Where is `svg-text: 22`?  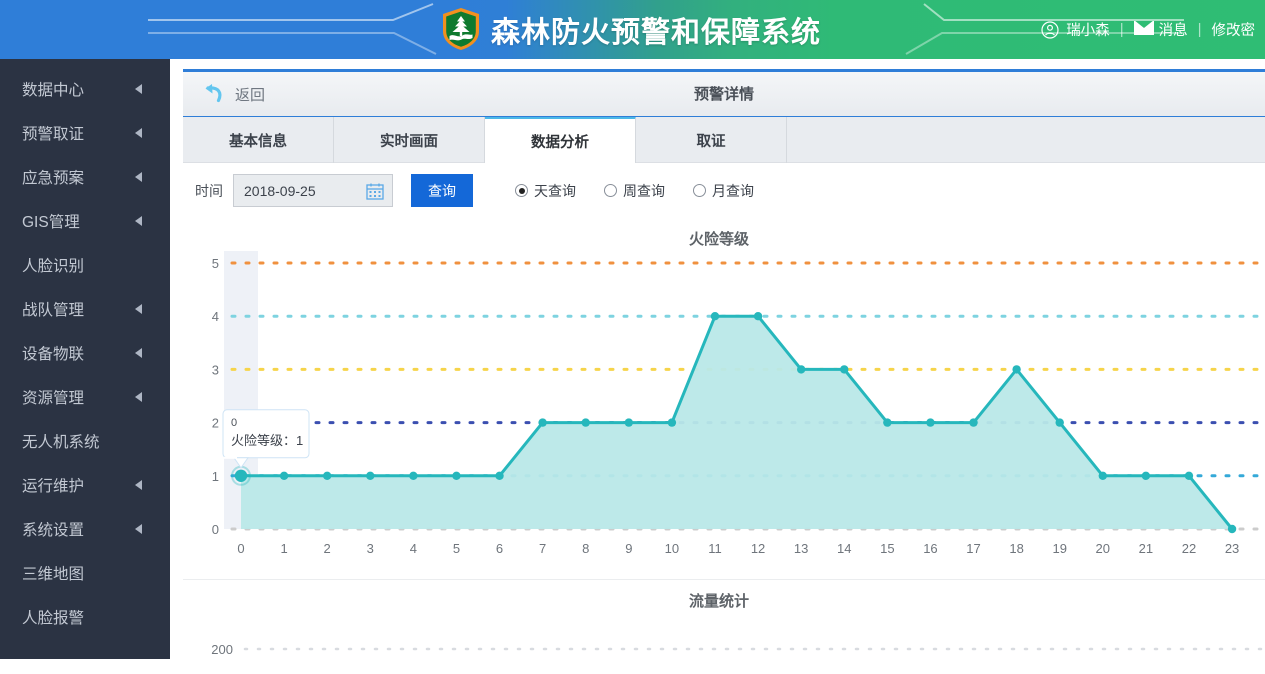
svg-text: 22 is located at coordinates (1189, 548).